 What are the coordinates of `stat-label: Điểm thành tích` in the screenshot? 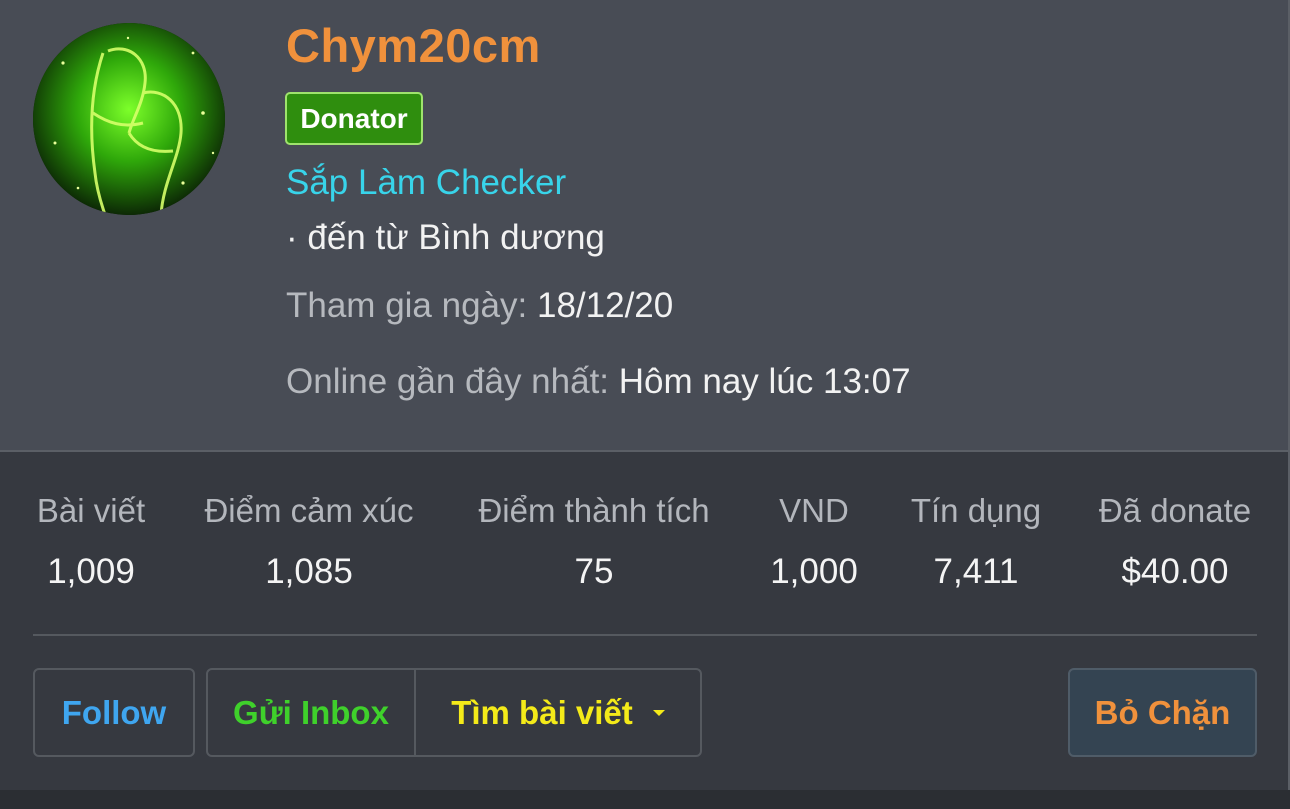 It's located at (594, 510).